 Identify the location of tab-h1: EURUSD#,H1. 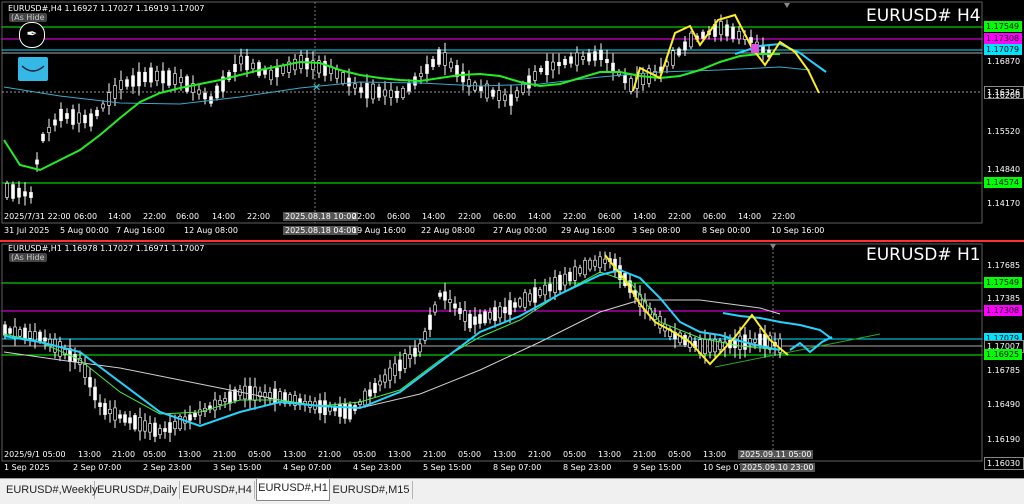
(293, 490).